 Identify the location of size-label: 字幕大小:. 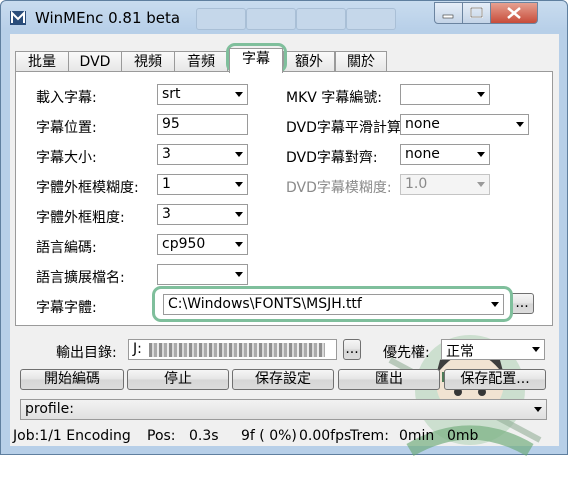
(66, 158).